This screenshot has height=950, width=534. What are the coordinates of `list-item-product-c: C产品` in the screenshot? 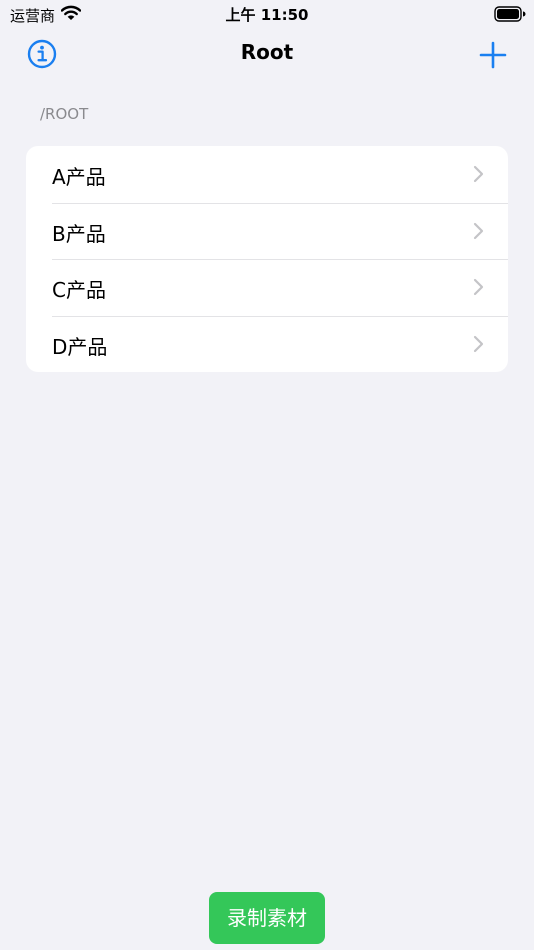 It's located at (267, 287).